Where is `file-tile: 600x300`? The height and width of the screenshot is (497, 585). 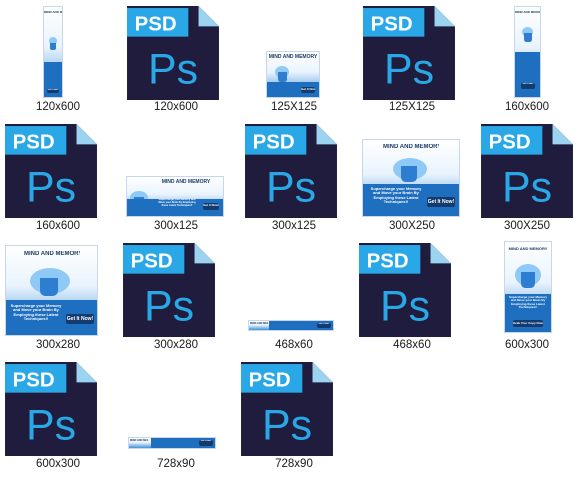
file-tile: 600x300 is located at coordinates (58, 416).